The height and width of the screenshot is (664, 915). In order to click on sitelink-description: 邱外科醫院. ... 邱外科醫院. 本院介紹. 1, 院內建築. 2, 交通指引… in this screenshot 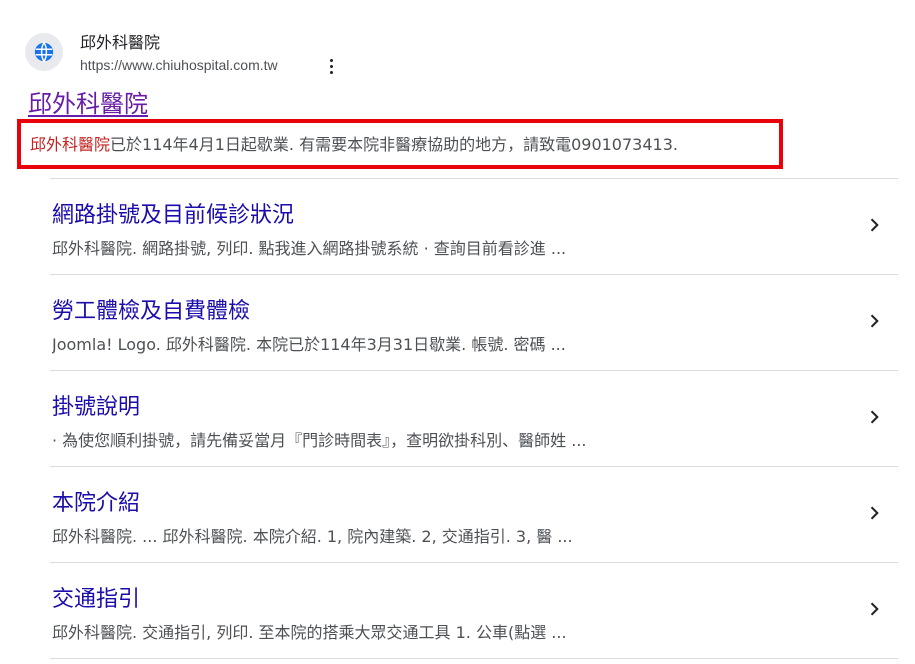, I will do `click(312, 536)`.